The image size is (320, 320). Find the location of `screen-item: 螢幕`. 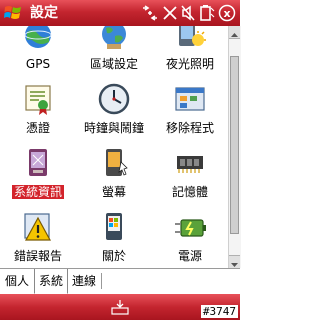

screen-item: 螢幕 is located at coordinates (114, 173).